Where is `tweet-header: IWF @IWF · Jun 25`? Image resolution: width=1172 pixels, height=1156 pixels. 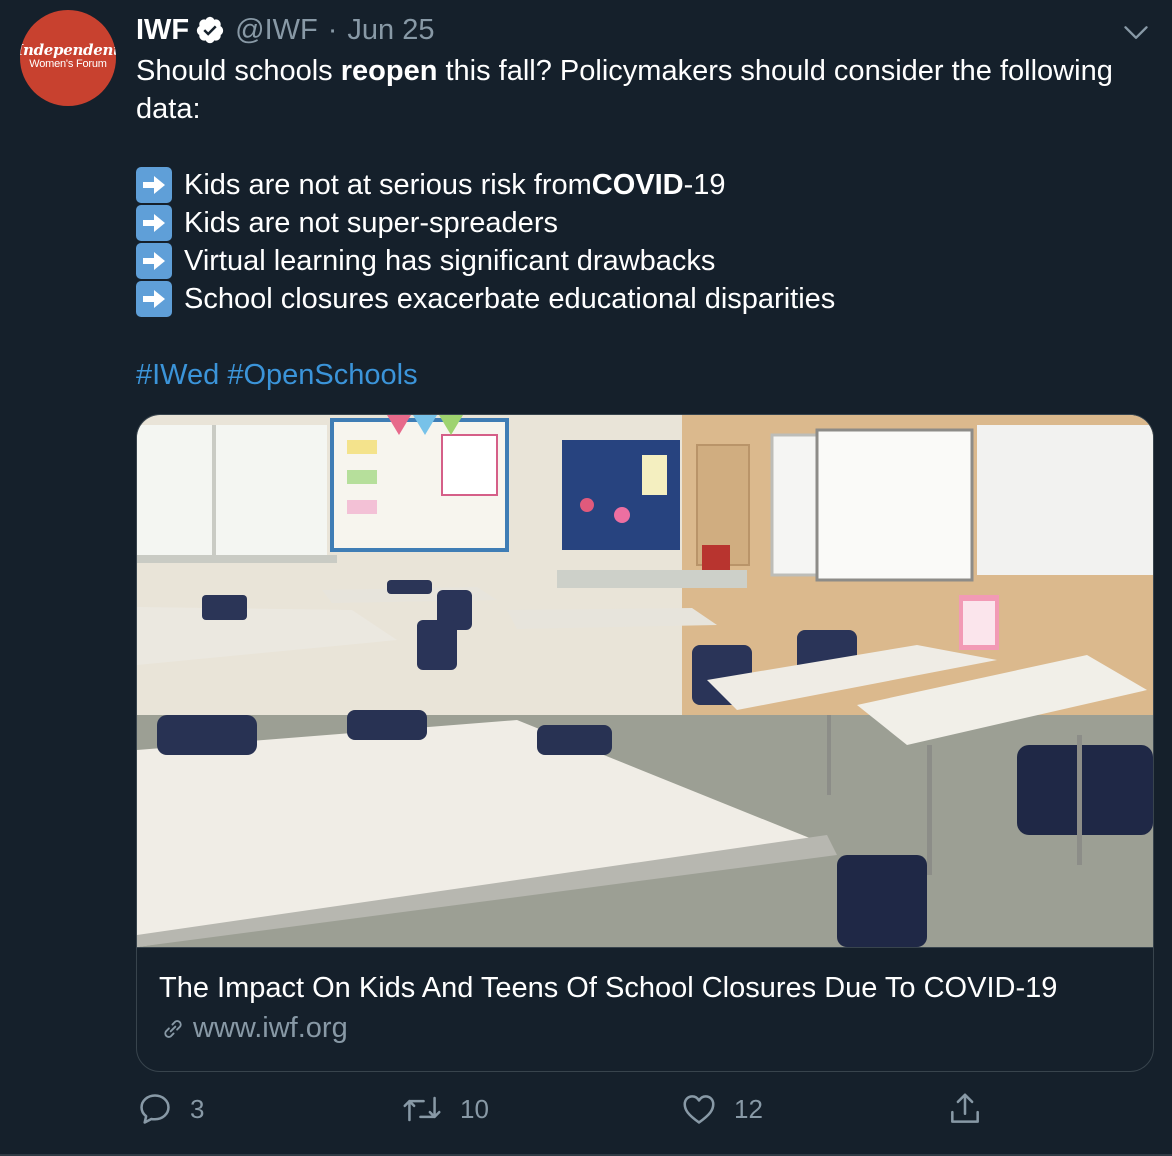 tweet-header: IWF @IWF · Jun 25 is located at coordinates (285, 30).